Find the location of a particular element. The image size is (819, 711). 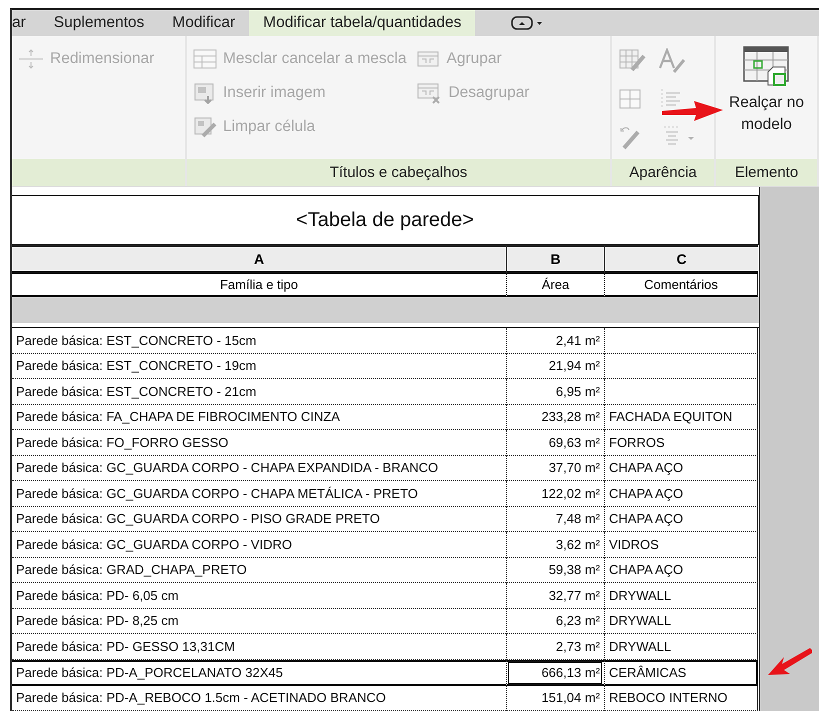

schedule-title: <Tabela de parede> is located at coordinates (385, 220).